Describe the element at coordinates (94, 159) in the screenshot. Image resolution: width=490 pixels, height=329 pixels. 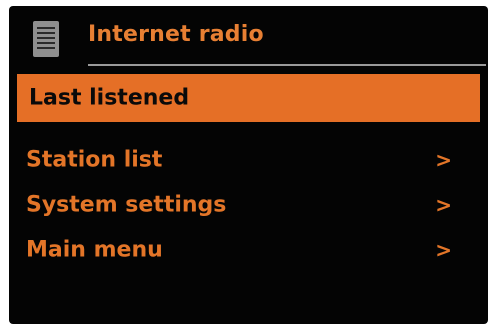
I see `menu-item-label: Station list` at that location.